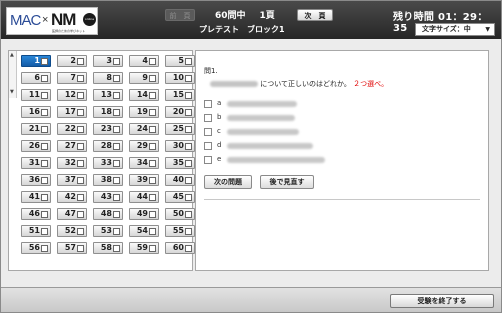  I want to click on question-nav-button: 26, so click(36, 146).